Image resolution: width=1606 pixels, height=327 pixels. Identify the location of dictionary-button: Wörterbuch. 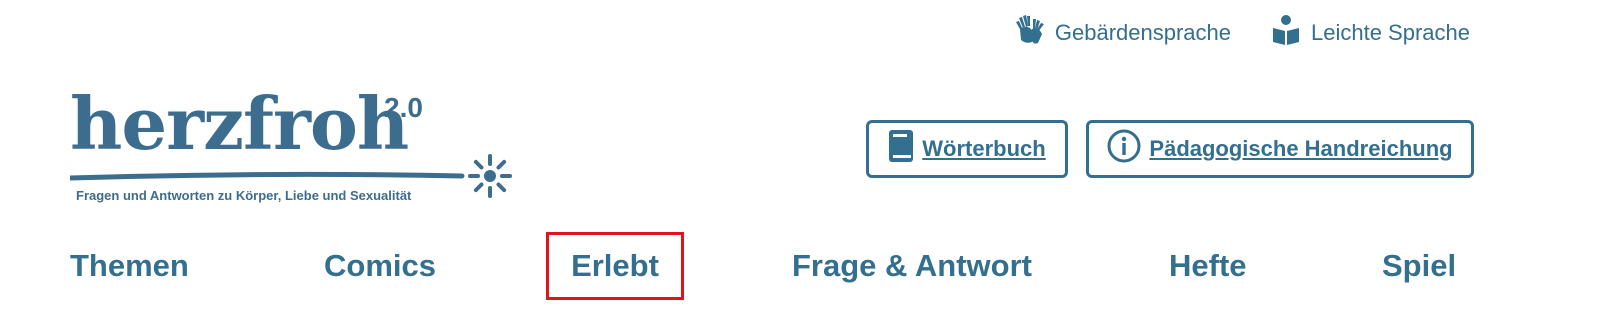
(967, 149).